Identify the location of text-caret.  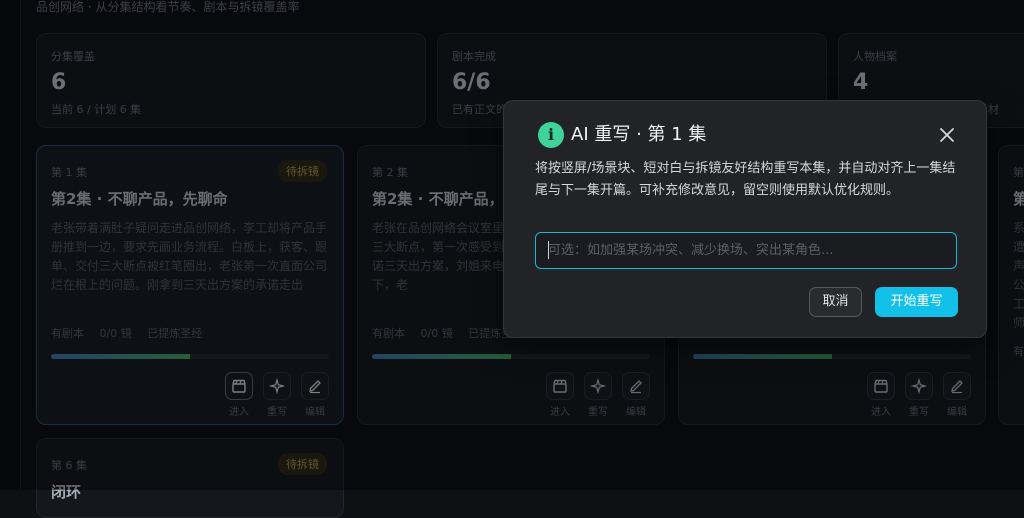
(548, 250).